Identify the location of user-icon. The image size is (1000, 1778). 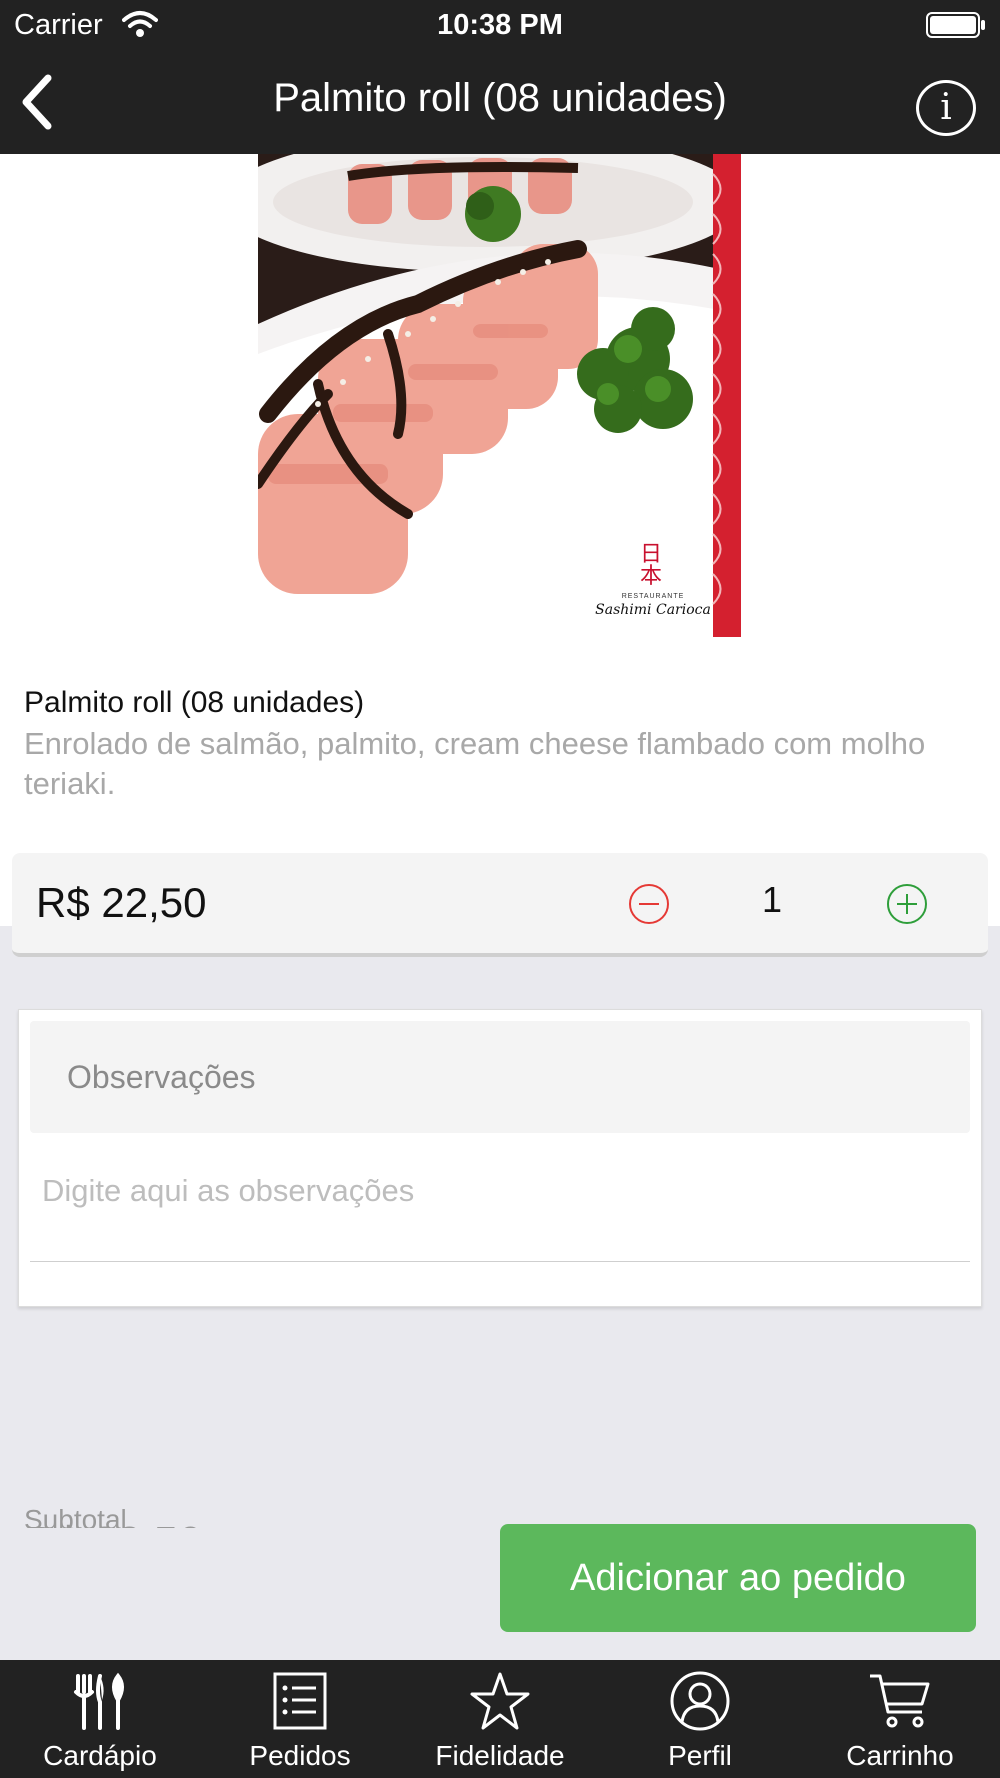
(700, 1701).